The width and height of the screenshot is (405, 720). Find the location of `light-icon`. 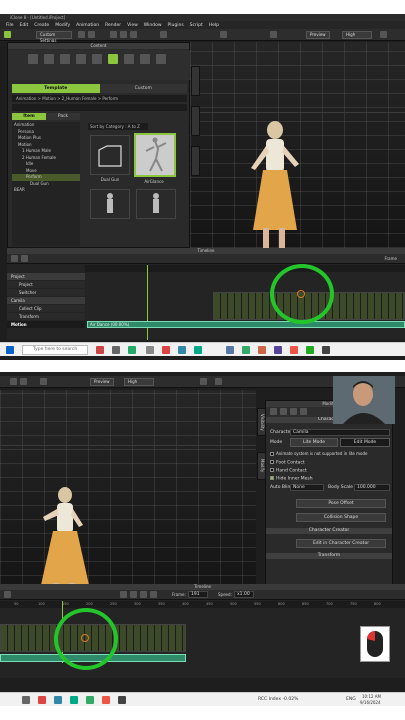

light-icon is located at coordinates (223, 34).